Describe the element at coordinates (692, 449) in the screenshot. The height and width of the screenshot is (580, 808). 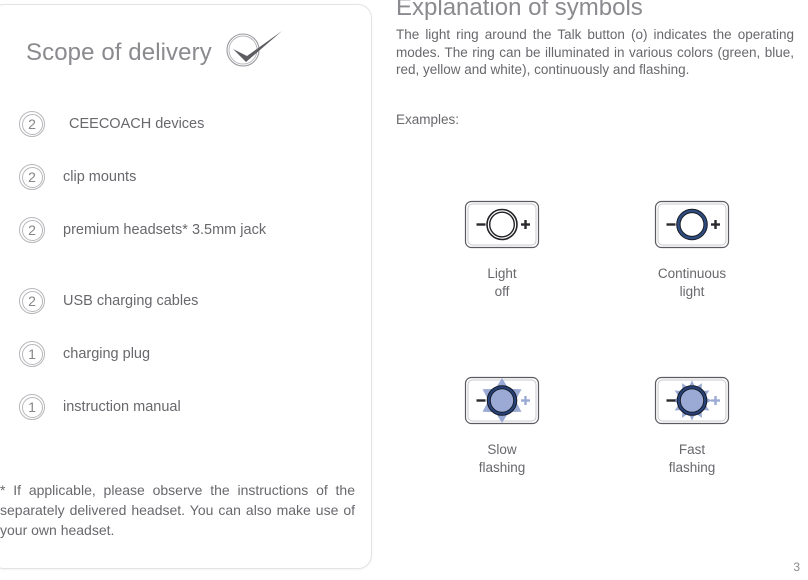
I see `symbol-label-line1: Fast` at that location.